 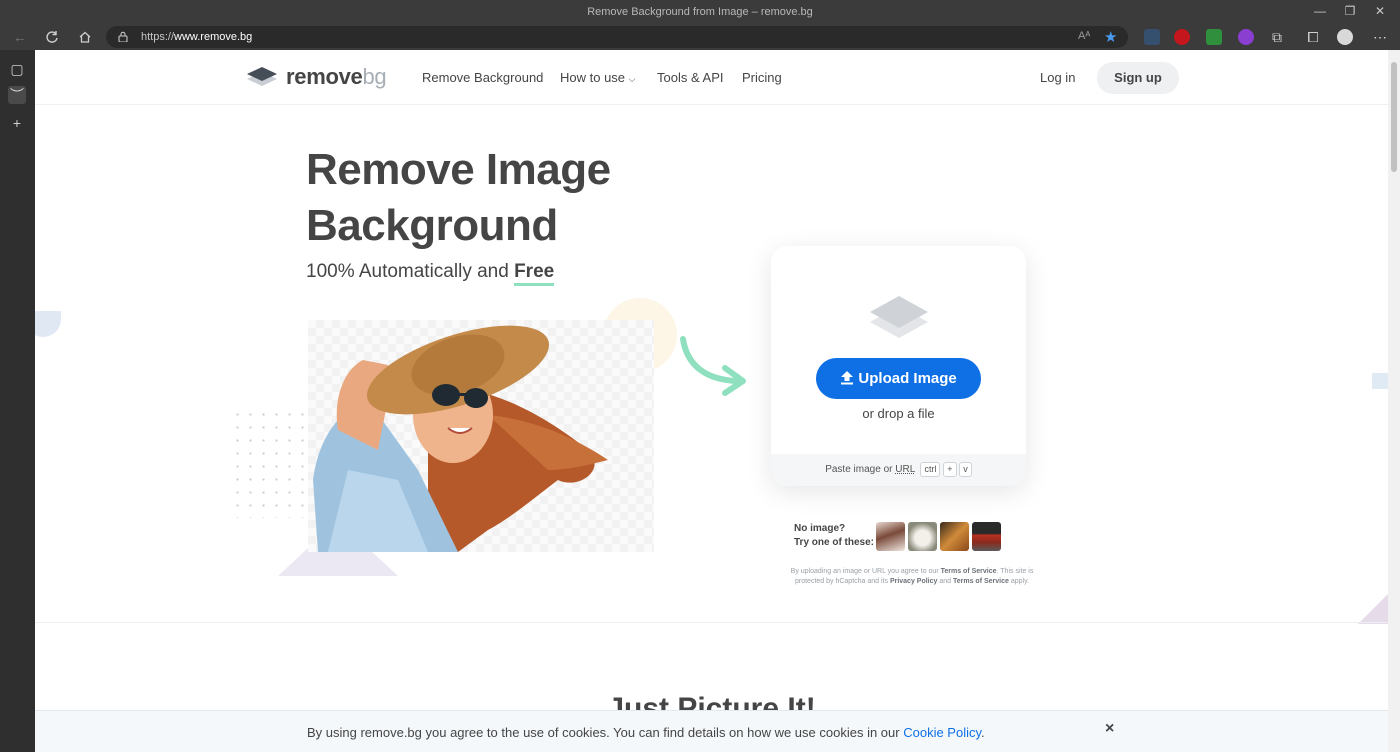 I want to click on nav-pricing: Pricing, so click(x=762, y=77).